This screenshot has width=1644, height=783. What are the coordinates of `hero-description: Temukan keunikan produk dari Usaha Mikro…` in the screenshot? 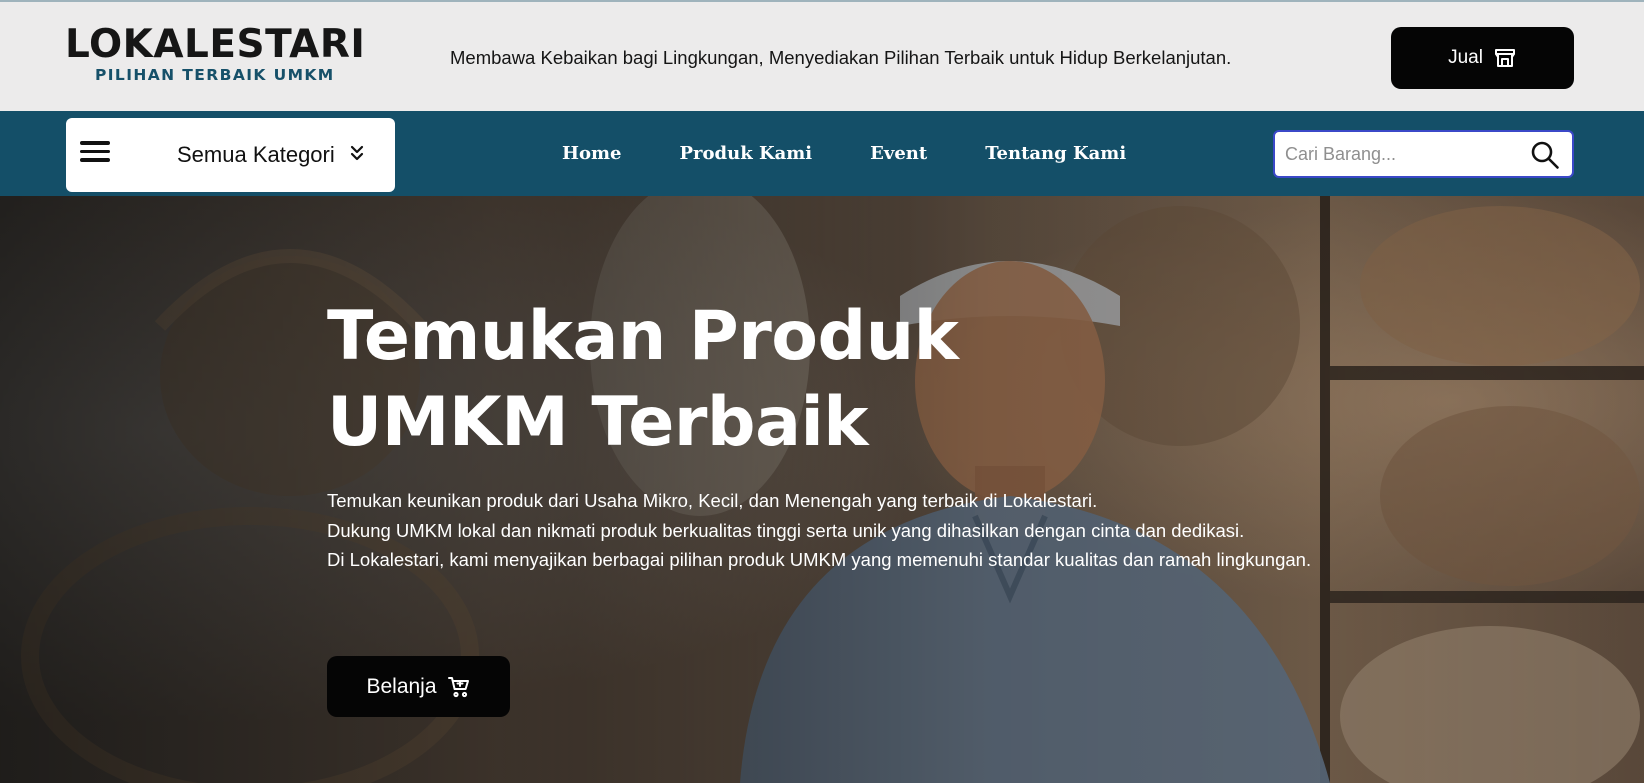 It's located at (822, 530).